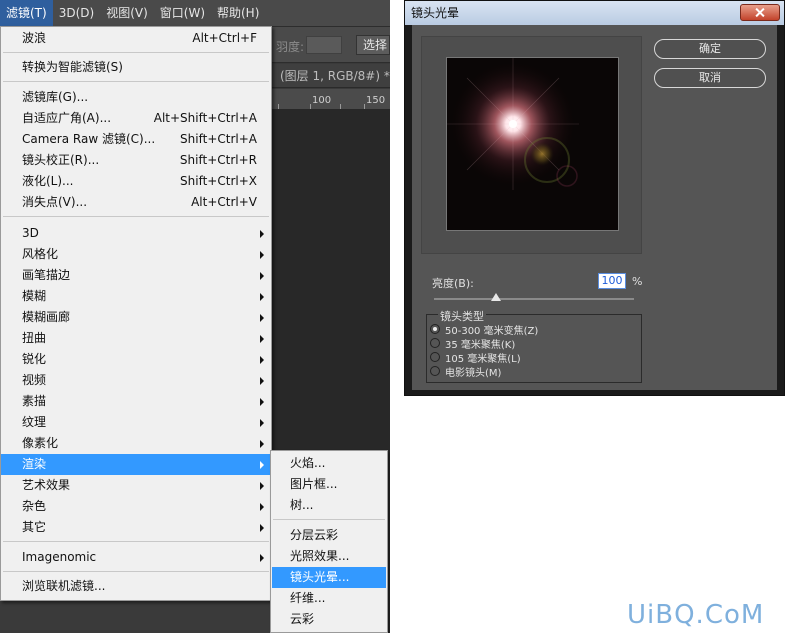  I want to click on lens-type-label: 35 毫米聚焦(K), so click(480, 345).